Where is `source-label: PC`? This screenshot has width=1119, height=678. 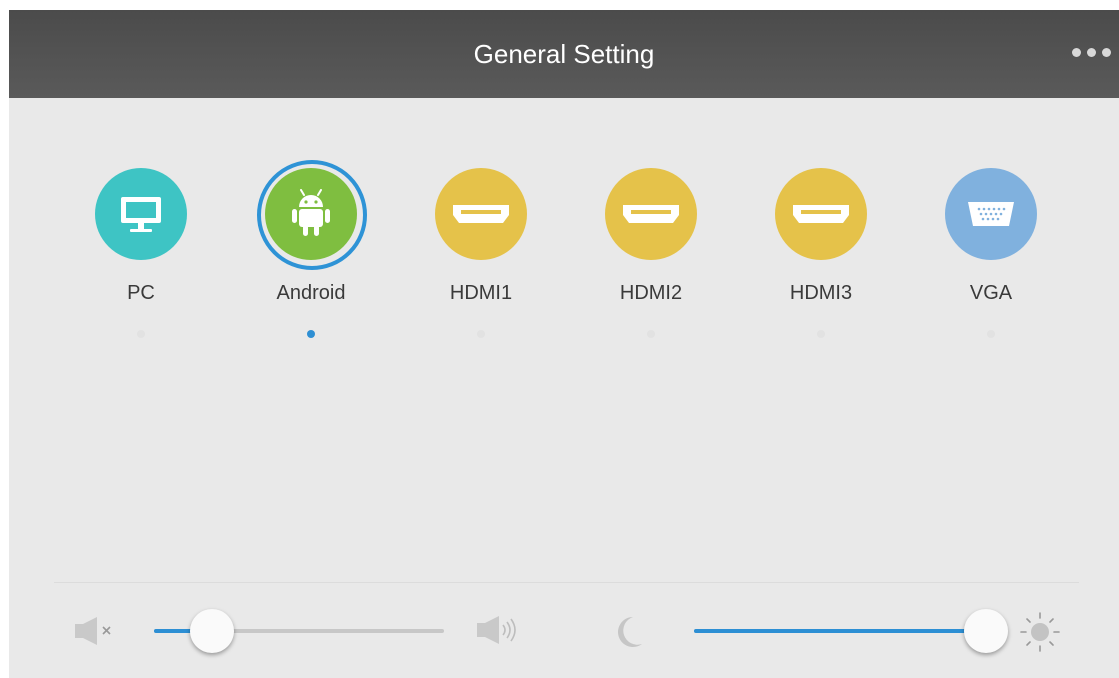 source-label: PC is located at coordinates (141, 293).